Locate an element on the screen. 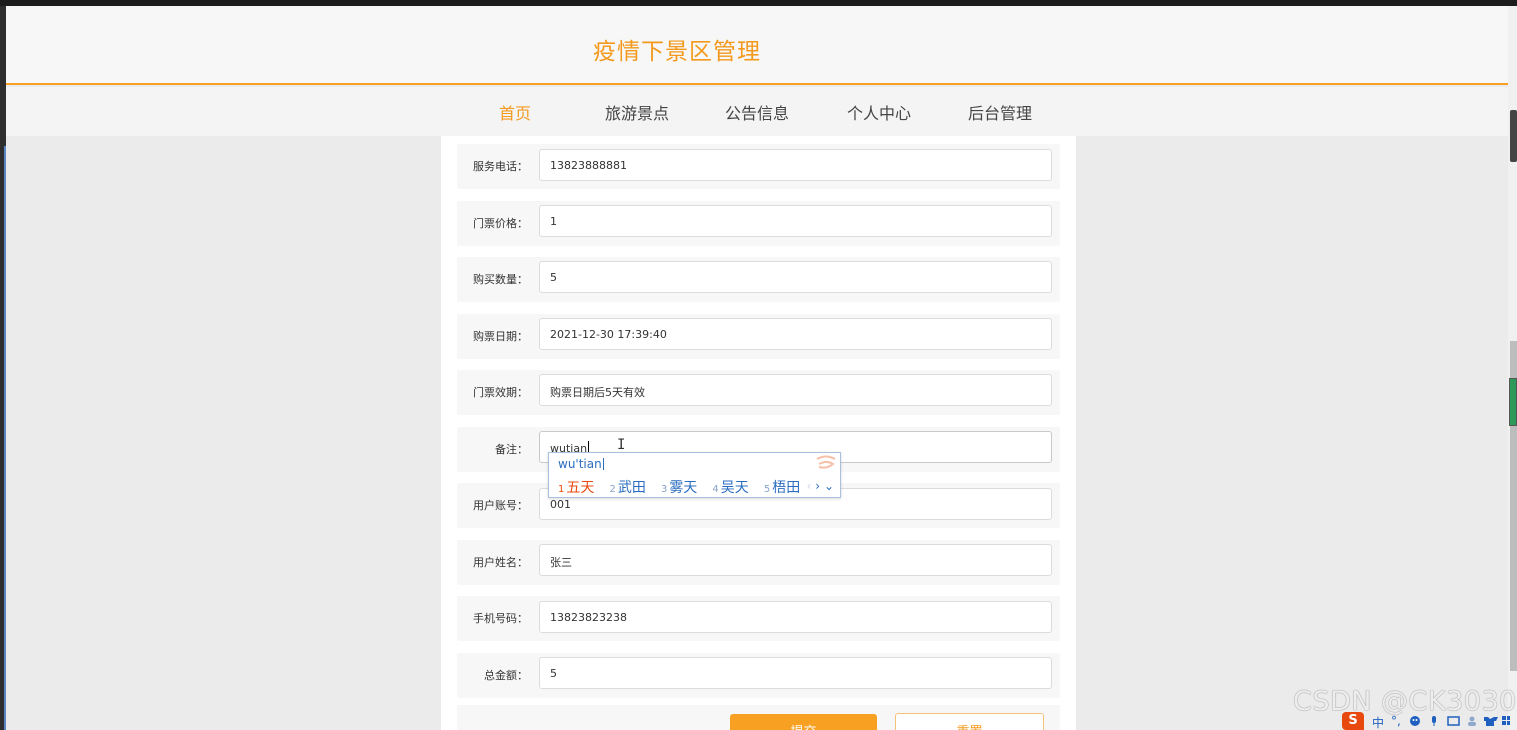 The width and height of the screenshot is (1517, 730). nav-item-announcements: 公告信息 is located at coordinates (757, 112).